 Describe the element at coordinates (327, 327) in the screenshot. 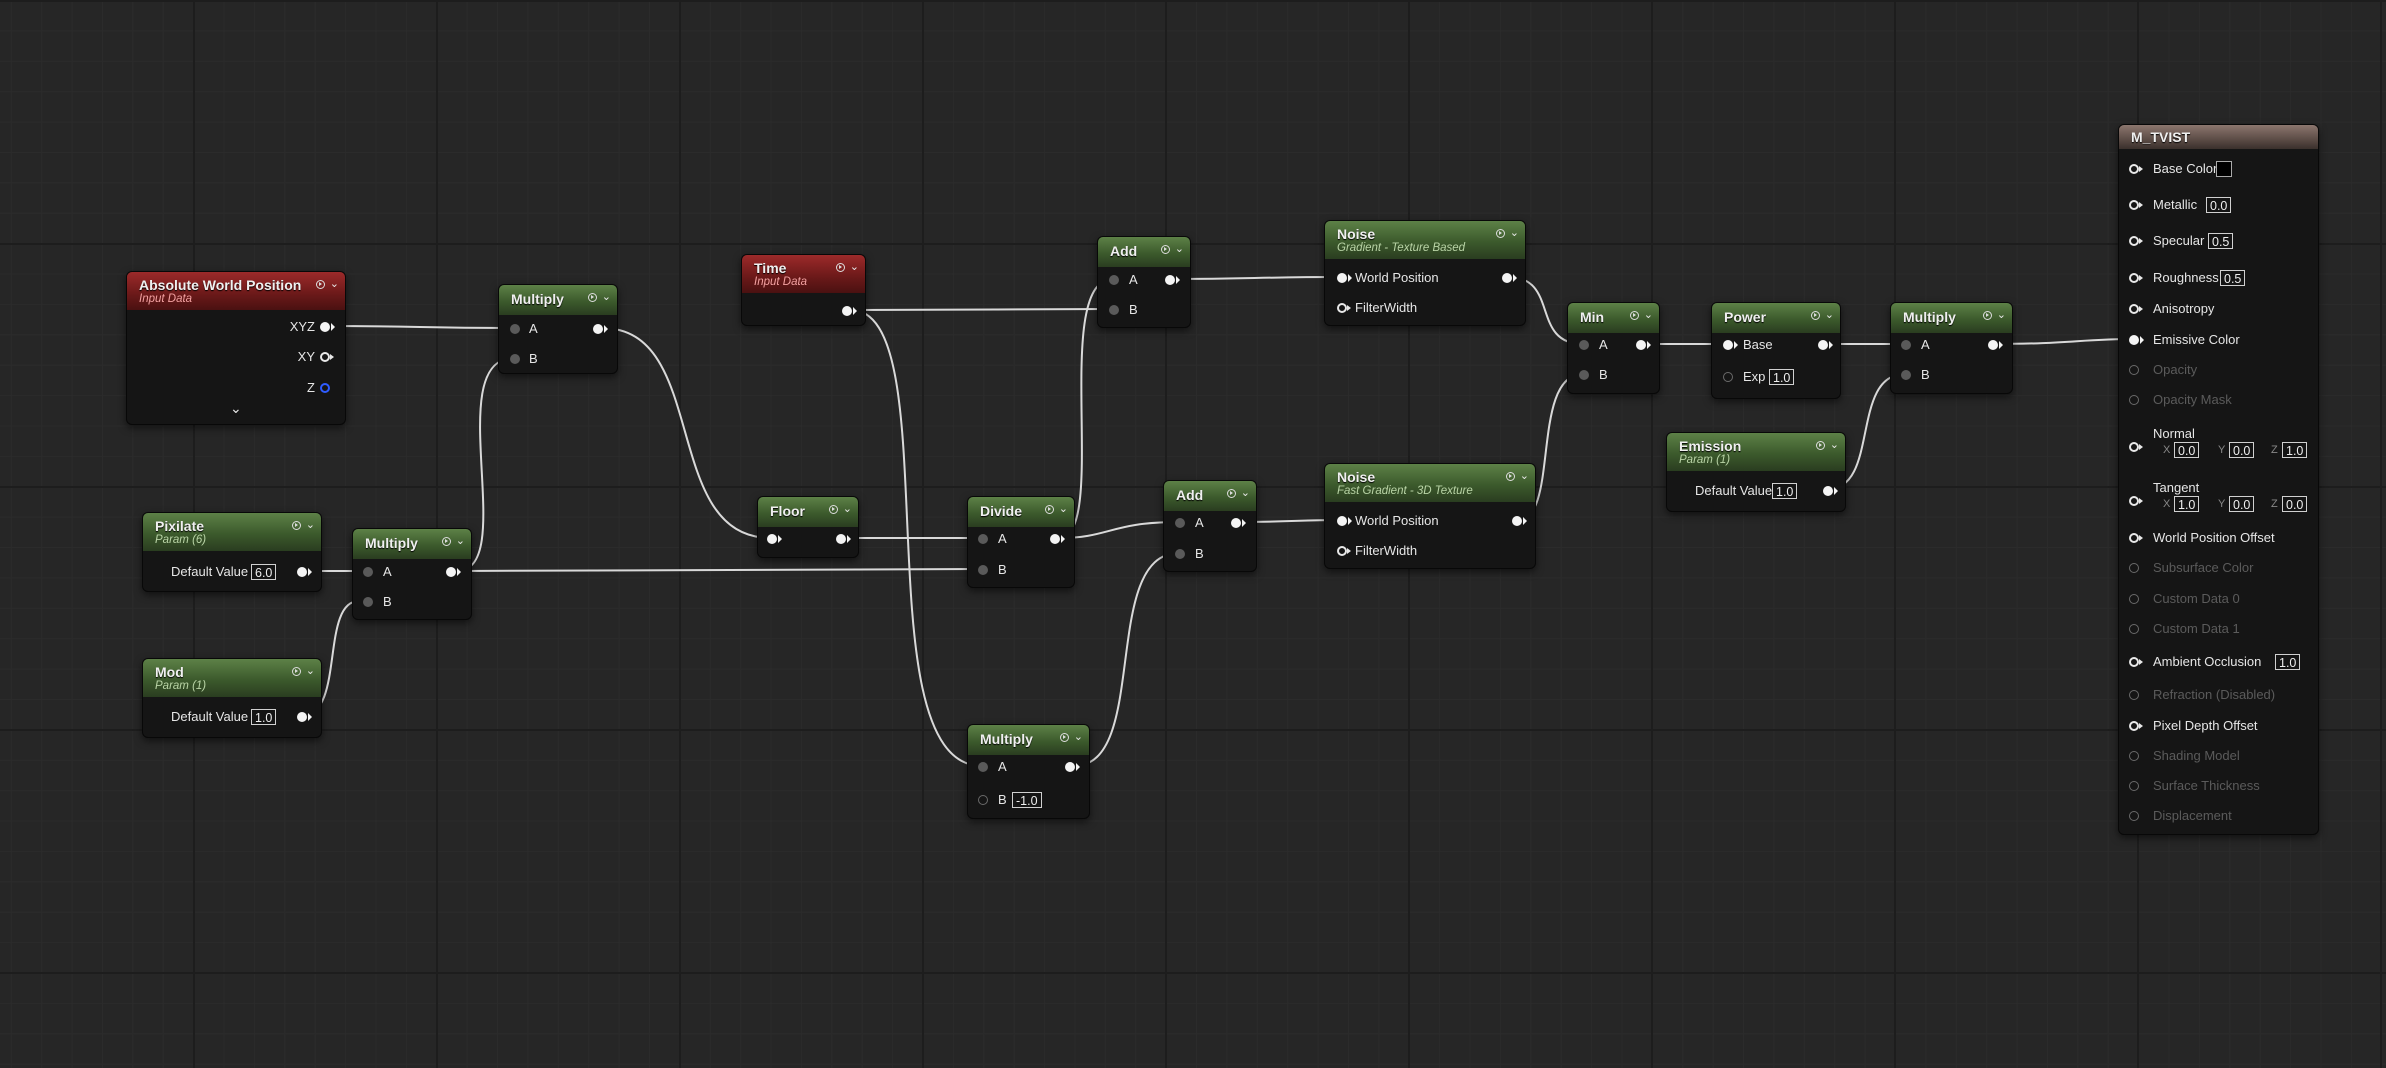

I see `output-pin-xyz` at that location.